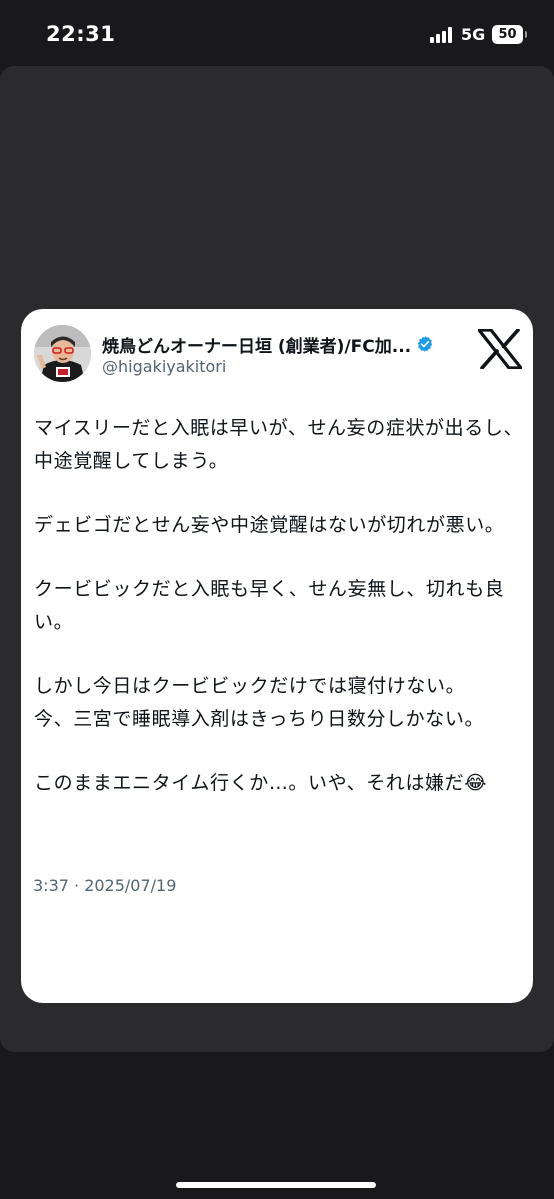  What do you see at coordinates (279, 444) in the screenshot?
I see `tweet-paragraph: マイスリーだと入眠は早いが、せん妄の症状が出るし、中途覚醒してしまう。` at bounding box center [279, 444].